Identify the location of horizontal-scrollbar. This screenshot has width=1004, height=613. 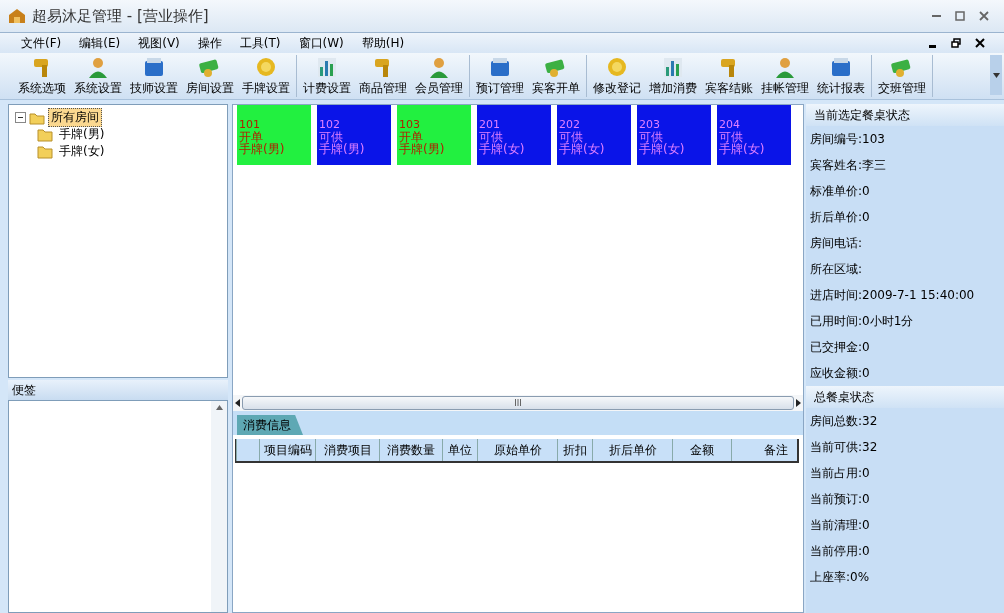
(518, 403).